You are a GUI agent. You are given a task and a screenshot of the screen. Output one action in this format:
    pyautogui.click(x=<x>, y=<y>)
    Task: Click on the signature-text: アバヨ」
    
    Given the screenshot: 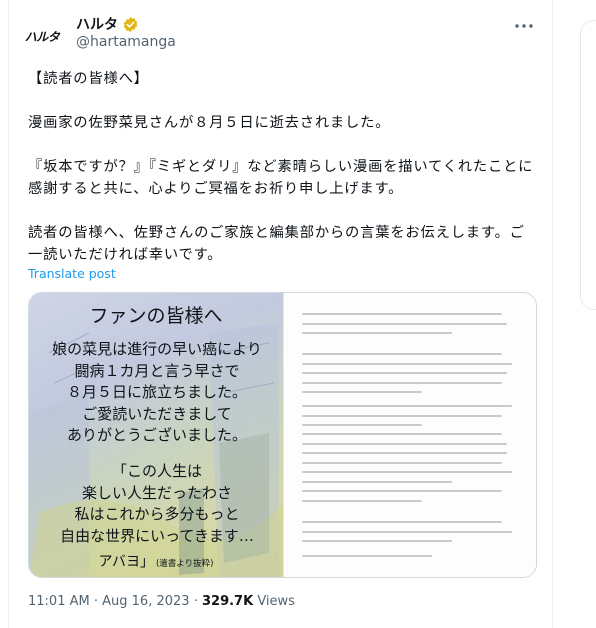 What is the action you would take?
    pyautogui.click(x=126, y=562)
    